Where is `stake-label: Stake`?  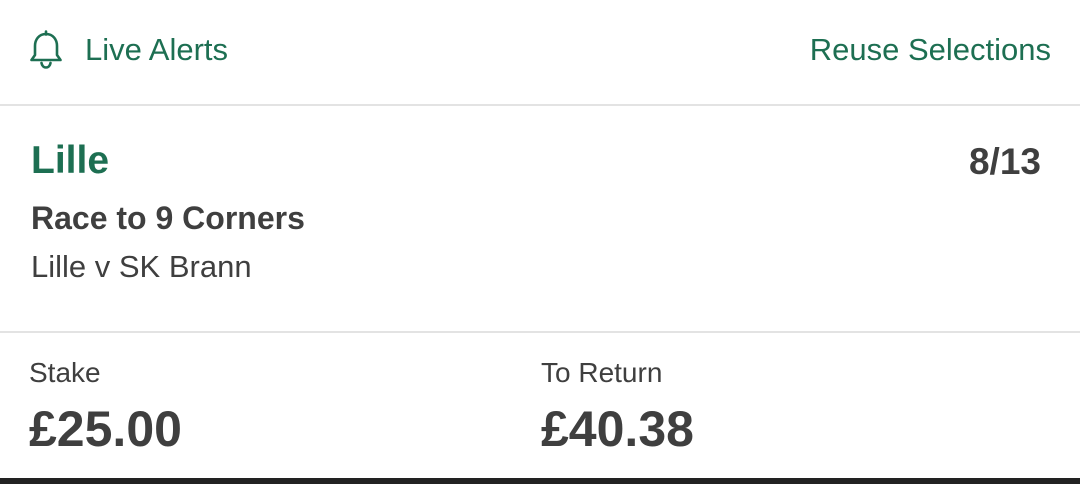 stake-label: Stake is located at coordinates (65, 372).